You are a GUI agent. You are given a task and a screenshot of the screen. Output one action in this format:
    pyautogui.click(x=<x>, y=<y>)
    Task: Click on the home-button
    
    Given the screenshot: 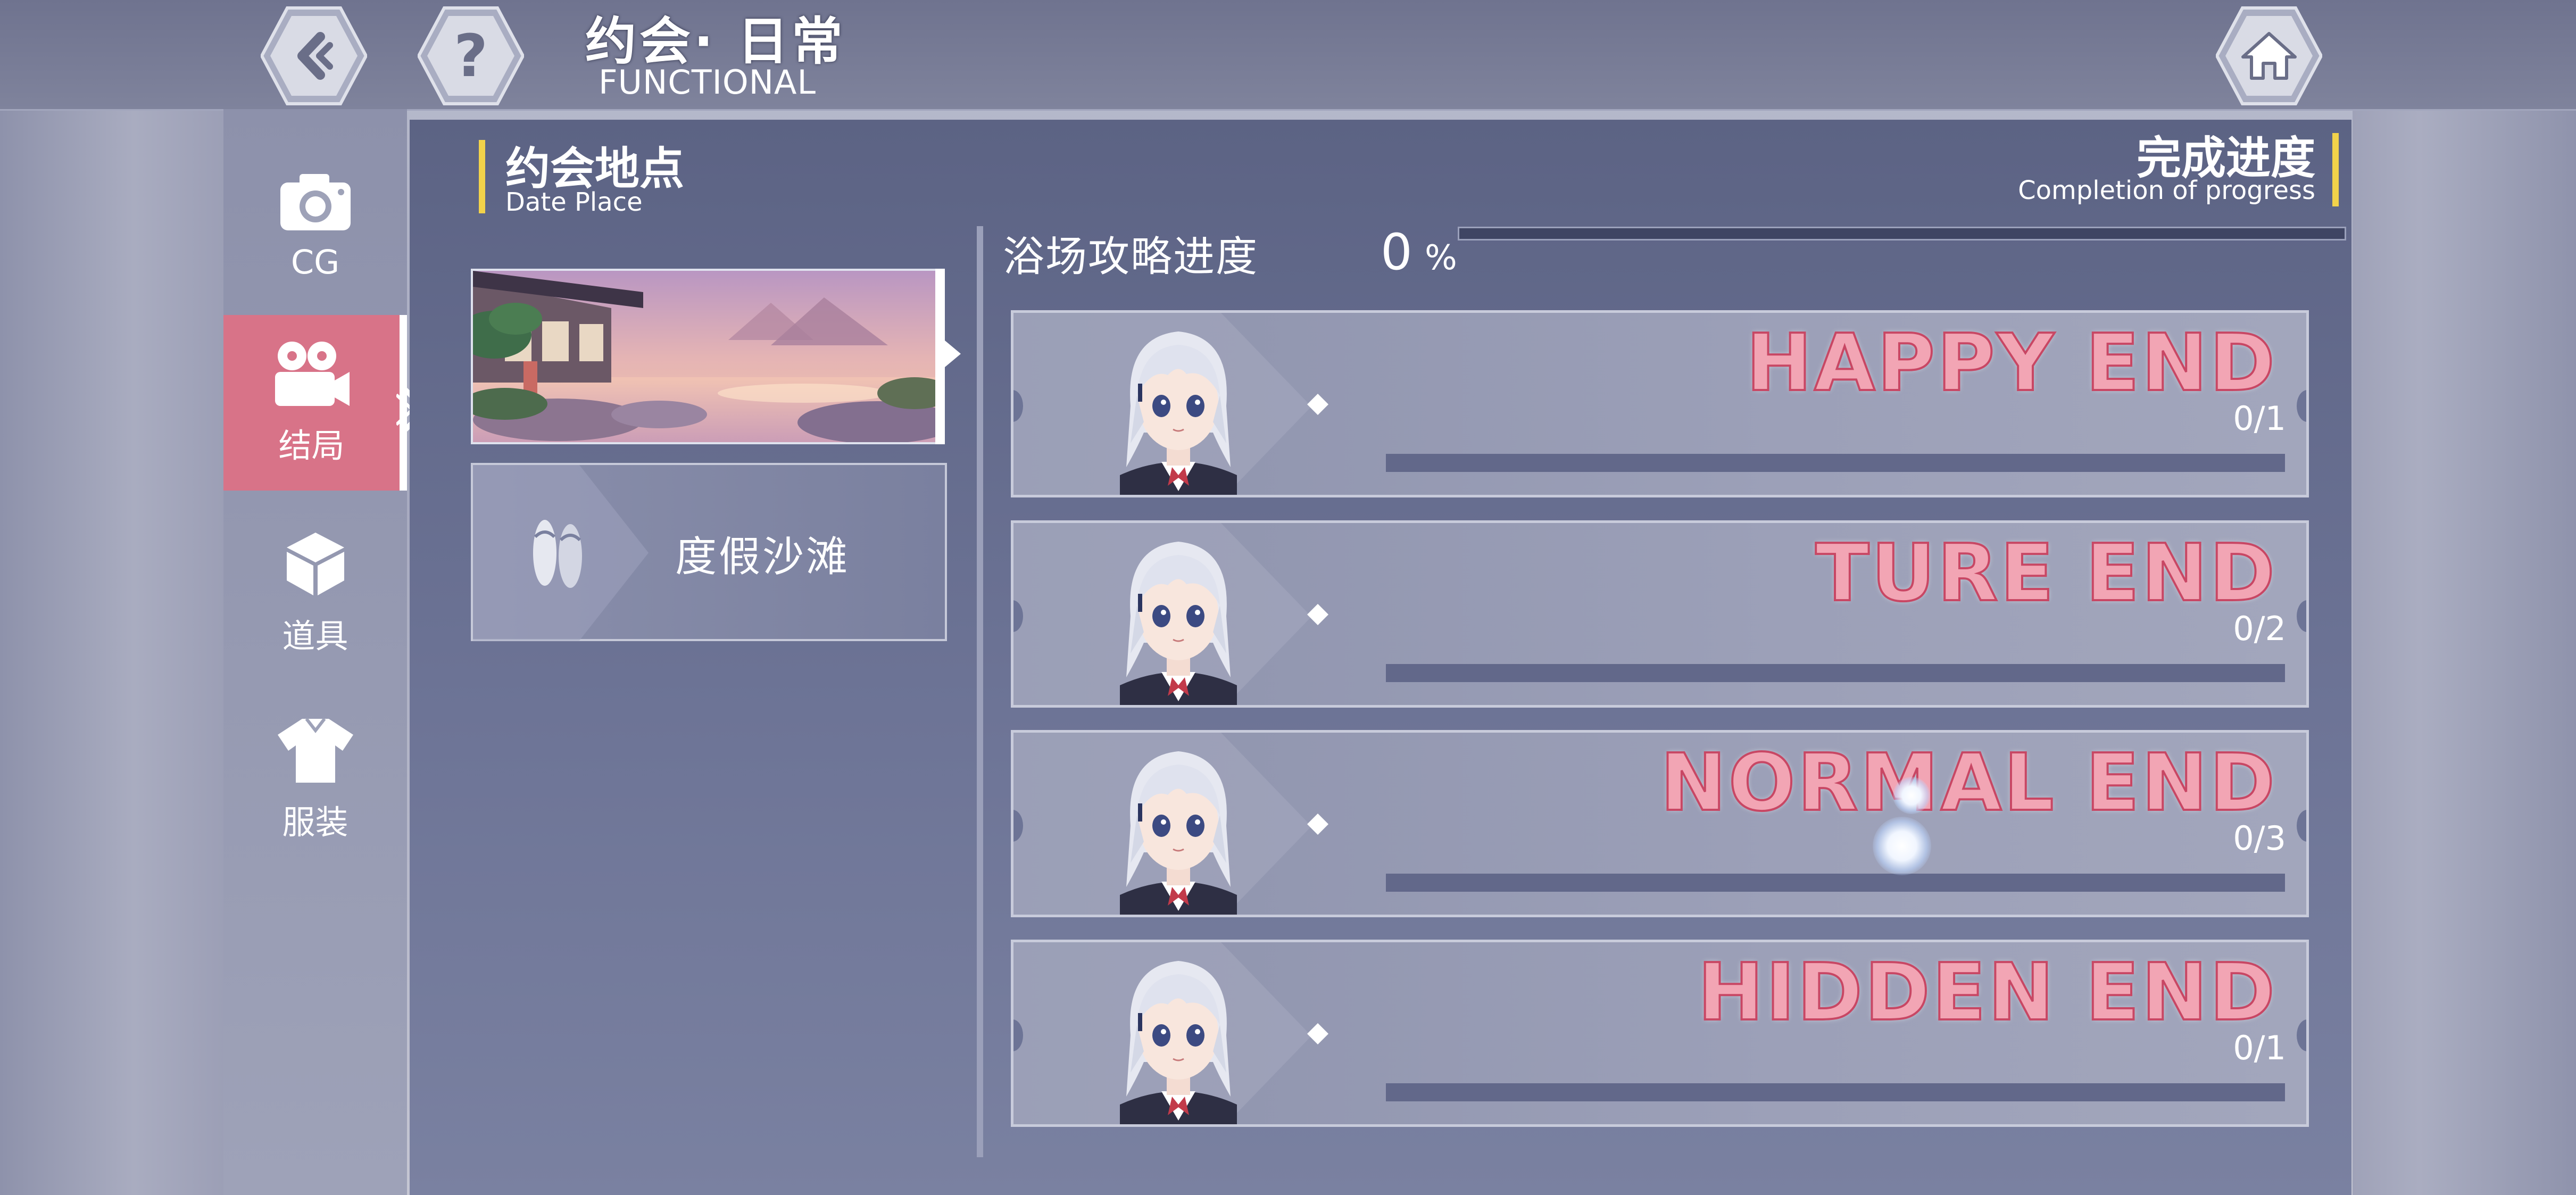 What is the action you would take?
    pyautogui.click(x=2269, y=55)
    